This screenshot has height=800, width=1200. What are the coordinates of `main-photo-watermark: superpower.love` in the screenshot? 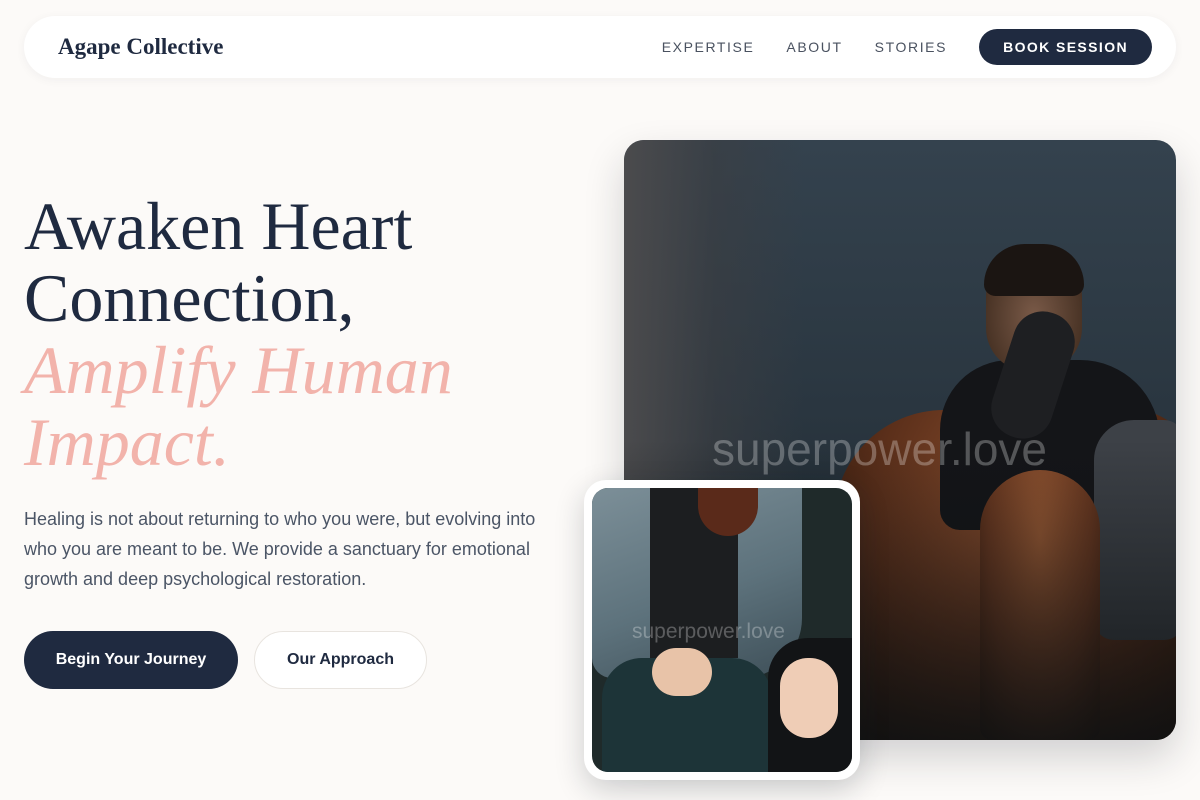 It's located at (879, 449).